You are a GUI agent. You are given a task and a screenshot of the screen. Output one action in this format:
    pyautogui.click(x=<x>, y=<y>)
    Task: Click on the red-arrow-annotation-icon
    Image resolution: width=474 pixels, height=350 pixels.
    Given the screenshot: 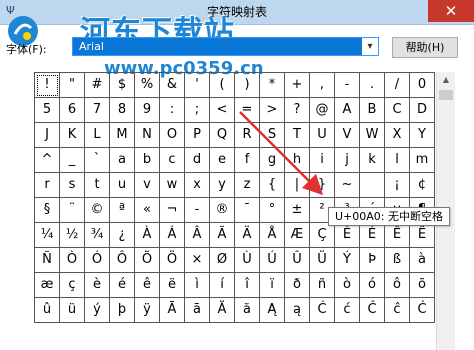 What is the action you would take?
    pyautogui.click(x=281, y=153)
    